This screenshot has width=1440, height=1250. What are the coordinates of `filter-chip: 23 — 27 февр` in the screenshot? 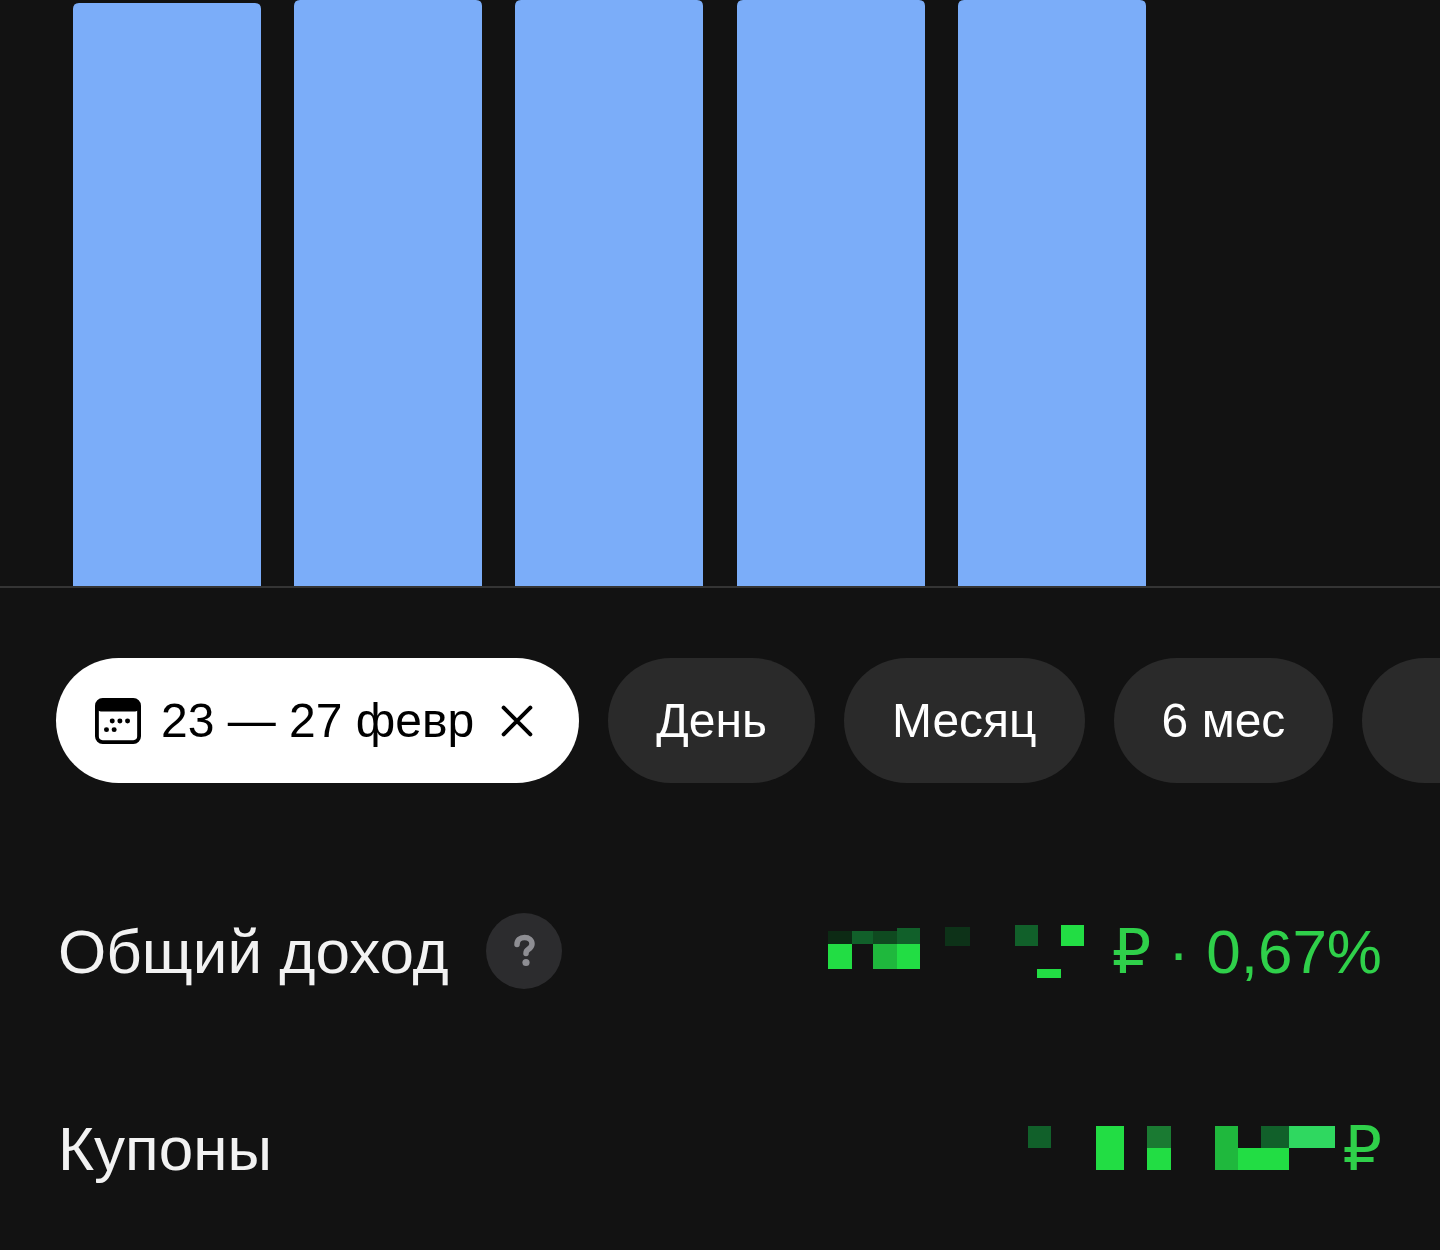 It's located at (318, 720).